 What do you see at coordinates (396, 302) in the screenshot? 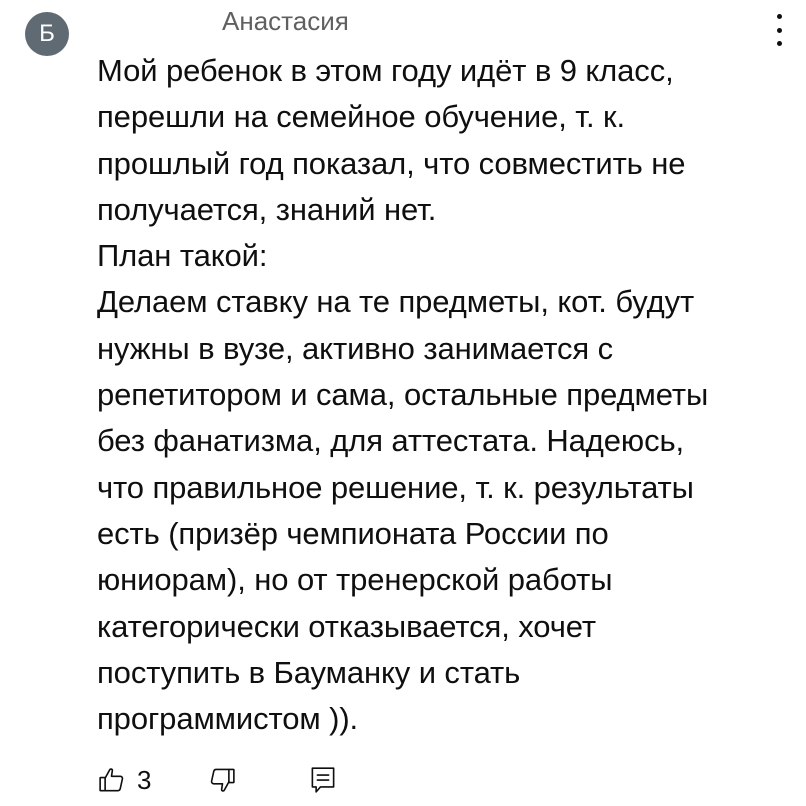
I see `comment-text-line: Делаем ставку на те предметы, кот. будут` at bounding box center [396, 302].